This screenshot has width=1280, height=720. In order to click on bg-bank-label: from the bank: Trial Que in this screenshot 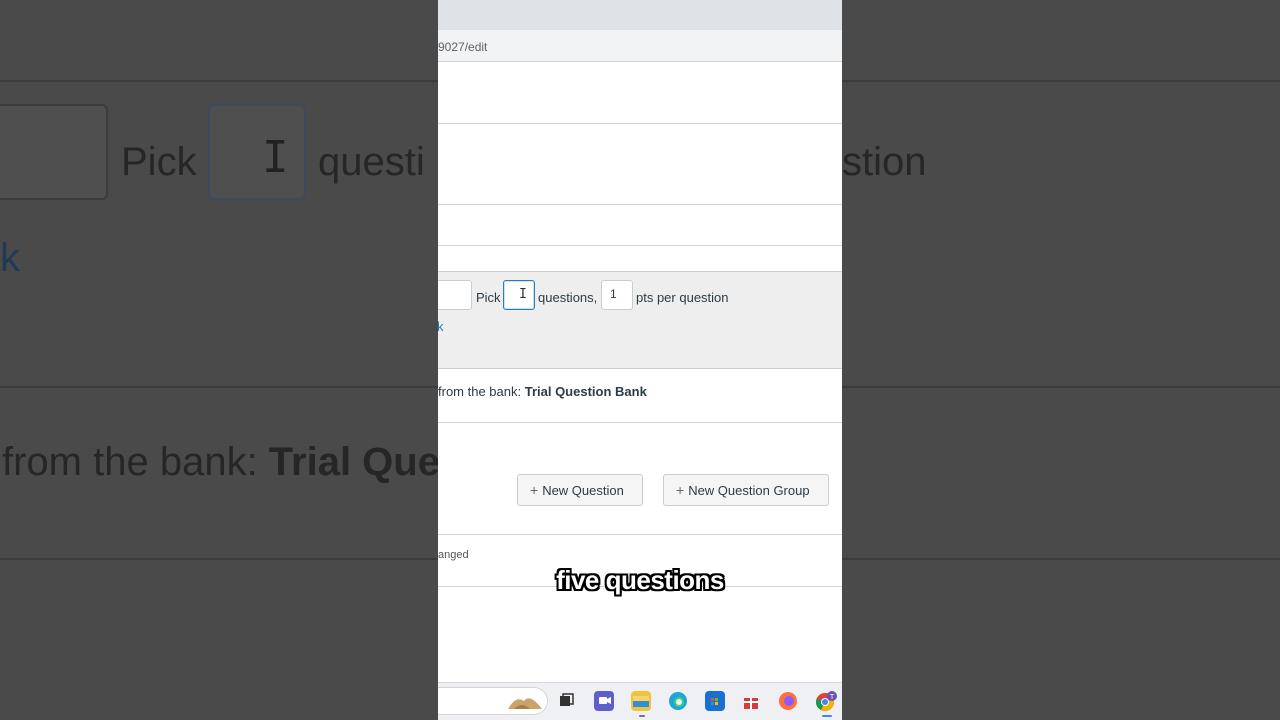, I will do `click(221, 462)`.